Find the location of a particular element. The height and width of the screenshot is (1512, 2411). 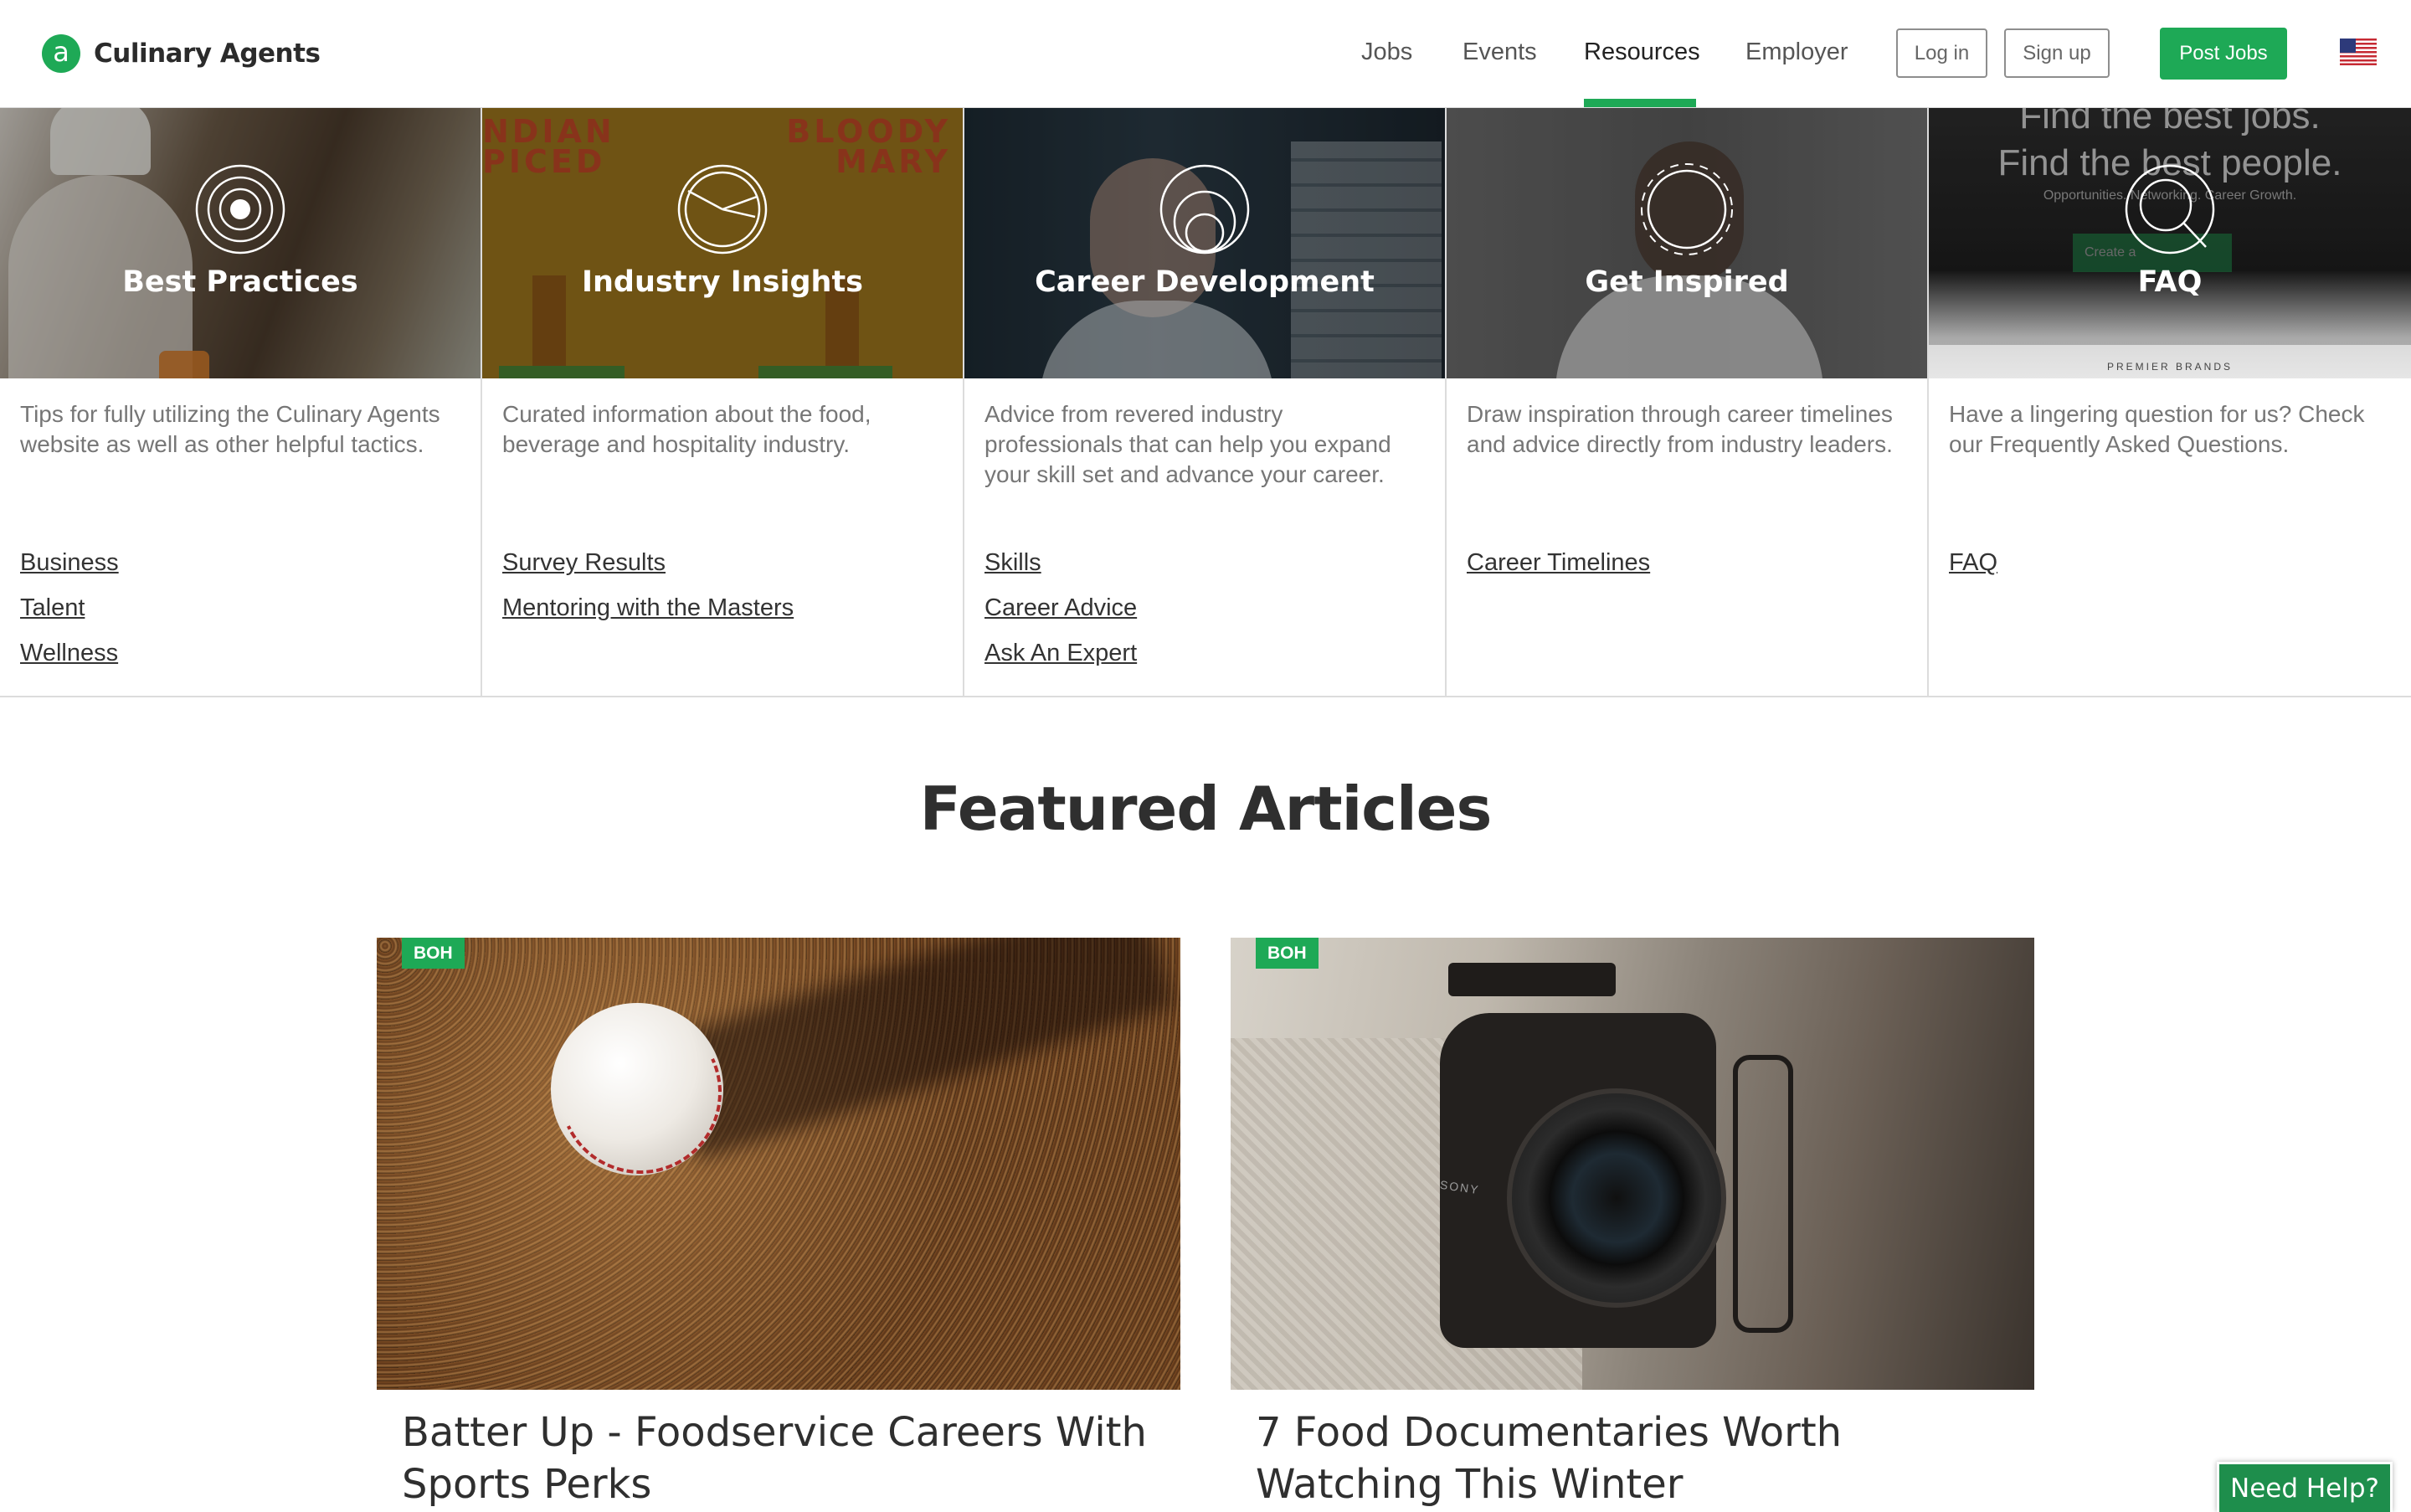

need-help-button: Need Help? is located at coordinates (2305, 1487).